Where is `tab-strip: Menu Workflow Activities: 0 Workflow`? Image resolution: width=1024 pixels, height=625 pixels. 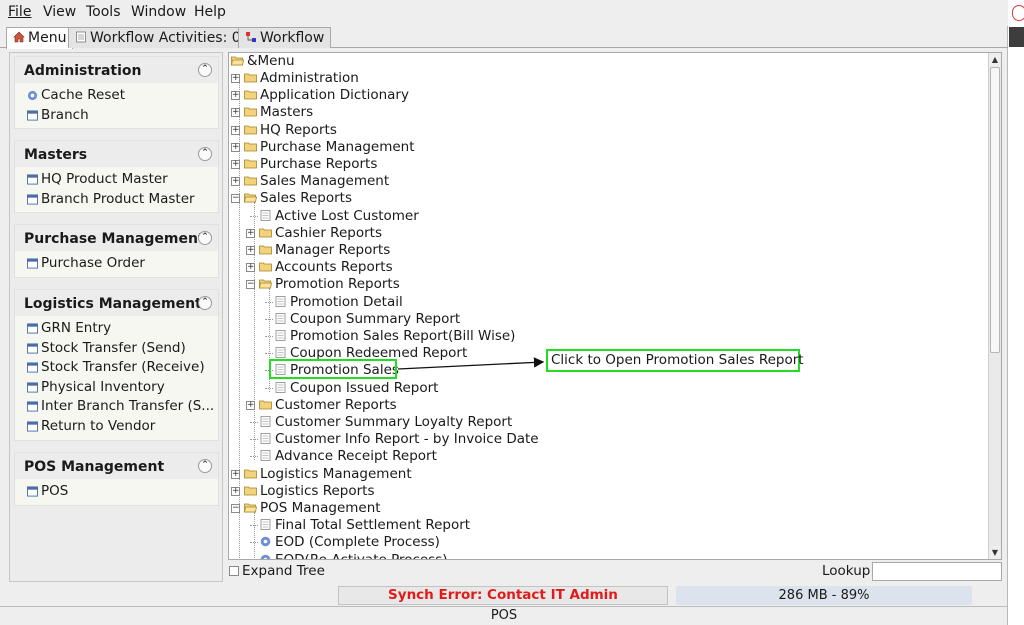
tab-strip: Menu Workflow Activities: 0 Workflow is located at coordinates (504, 37).